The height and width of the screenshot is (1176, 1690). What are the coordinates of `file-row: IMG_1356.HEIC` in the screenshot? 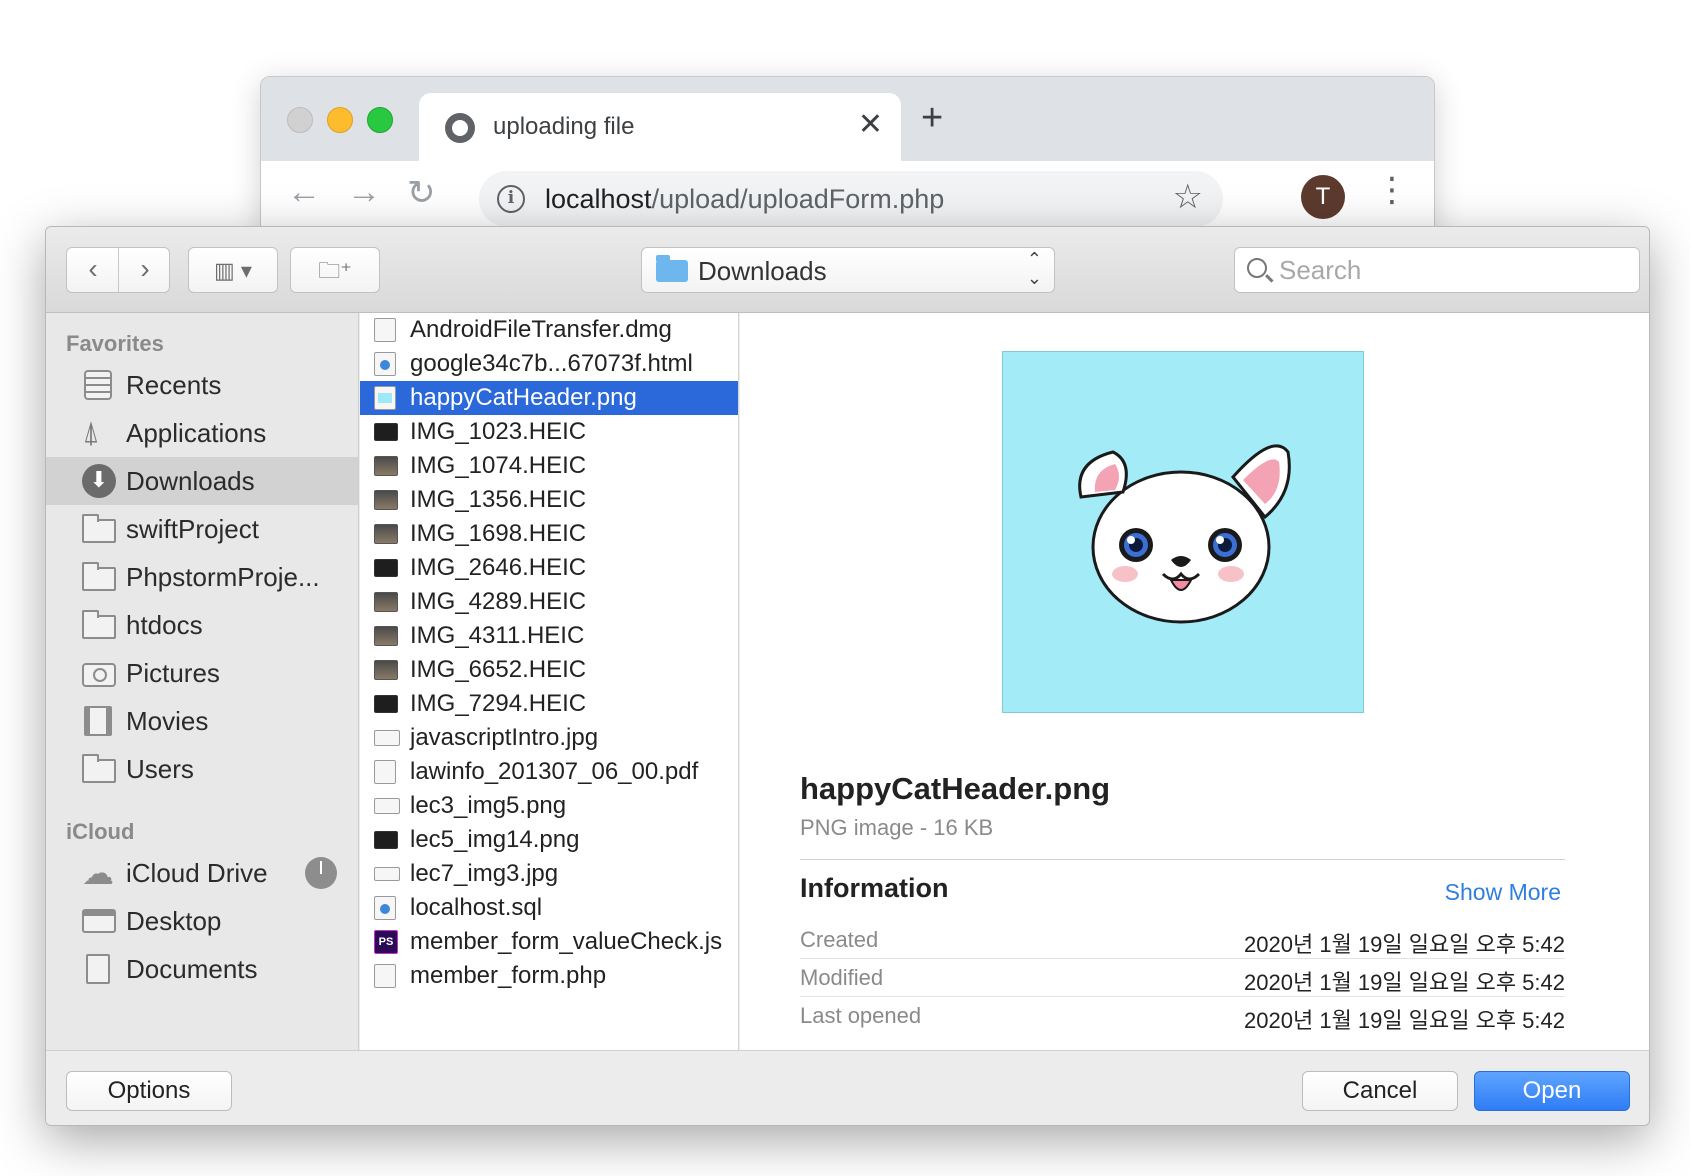 It's located at (549, 500).